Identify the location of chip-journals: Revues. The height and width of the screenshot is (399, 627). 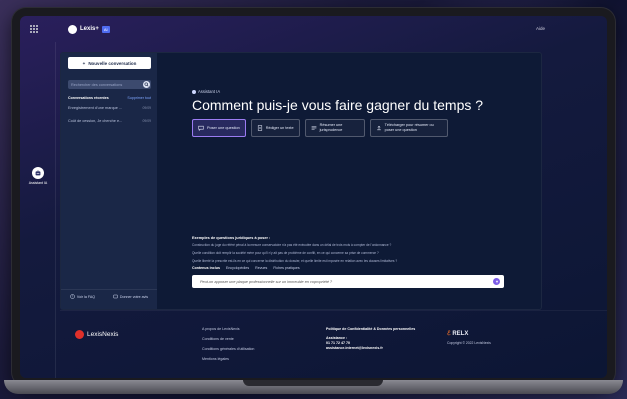
(261, 268).